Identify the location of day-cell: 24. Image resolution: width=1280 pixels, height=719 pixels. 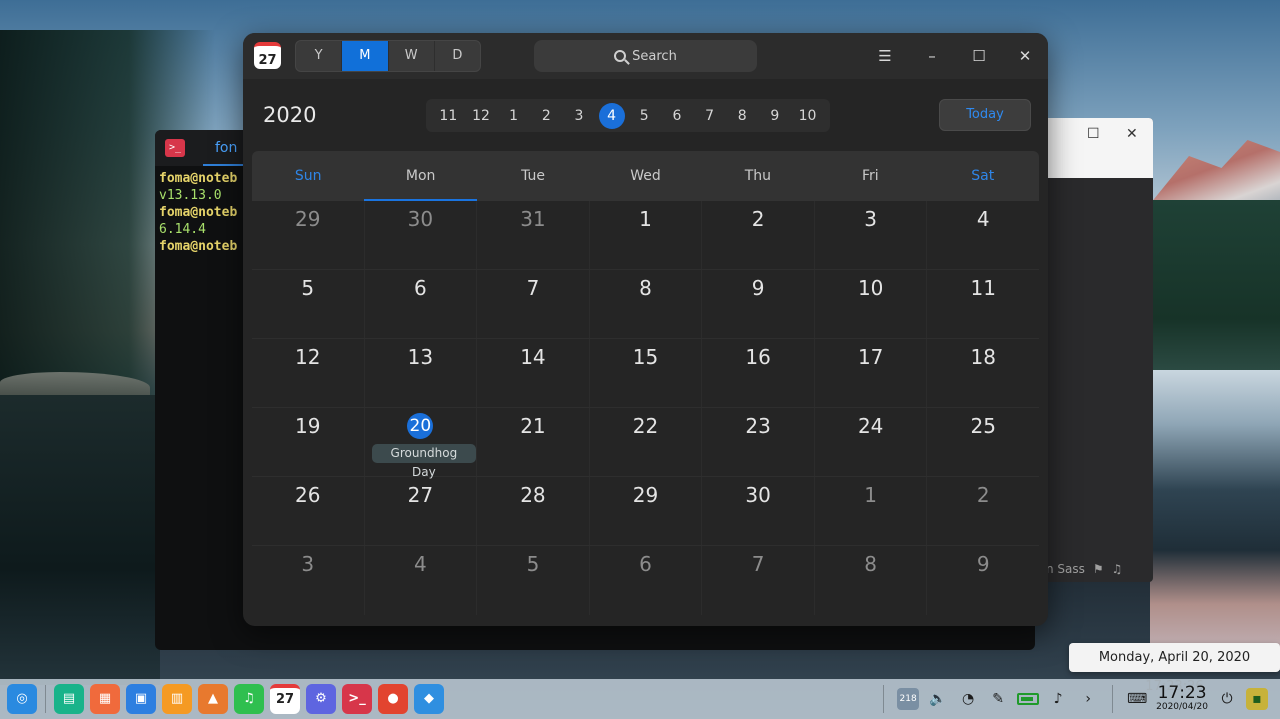
(871, 442).